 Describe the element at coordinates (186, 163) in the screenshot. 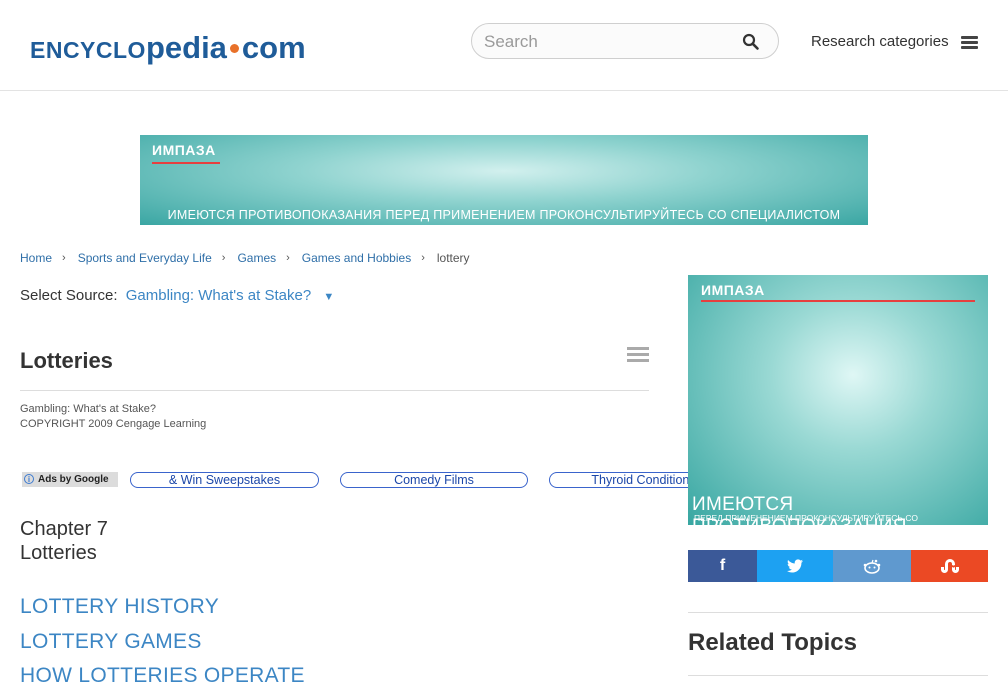

I see `banner-ad-rule` at that location.